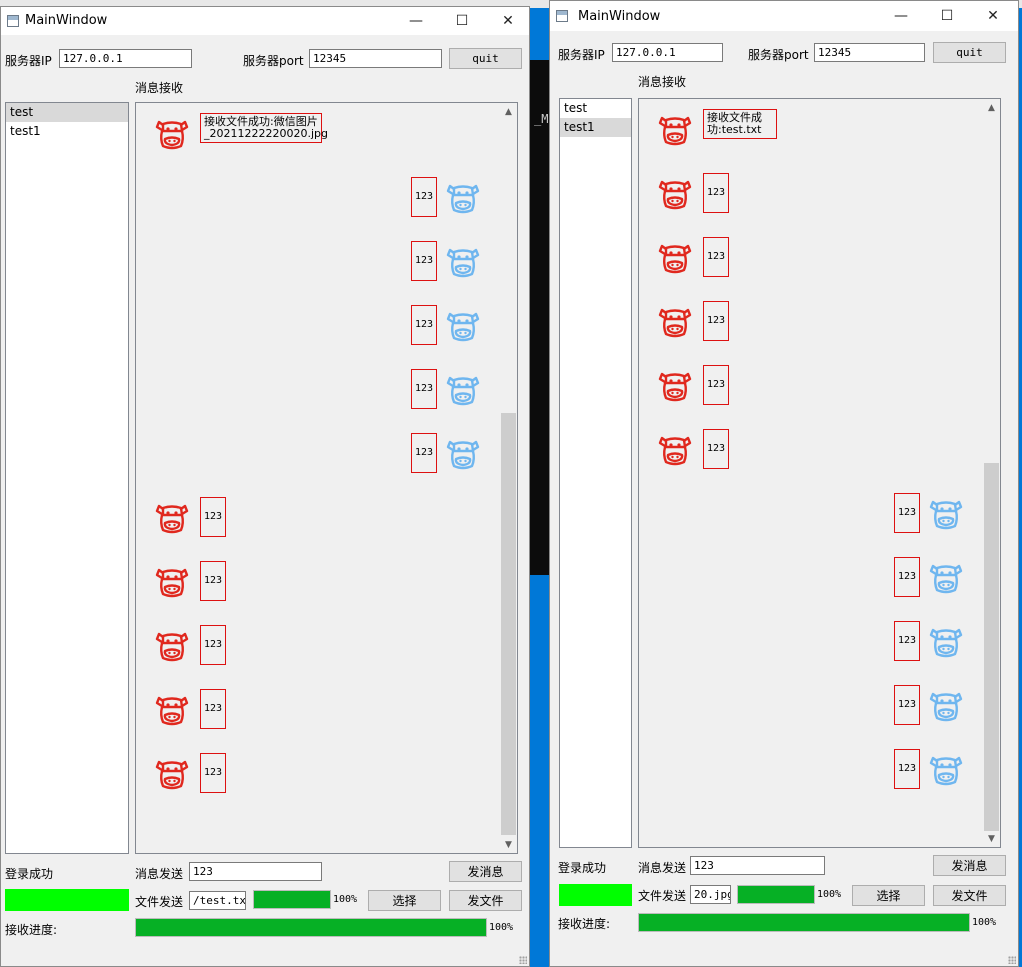 The image size is (1022, 967). I want to click on file-path-input: 20.jpg, so click(710, 894).